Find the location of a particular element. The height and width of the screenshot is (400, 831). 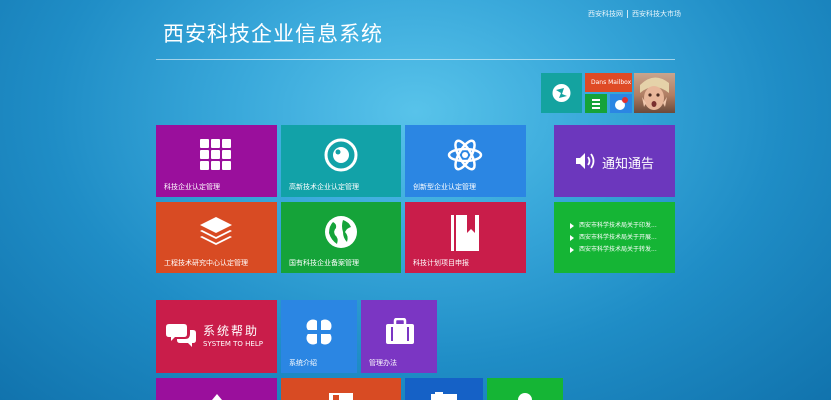

tile-system-intro: 系统介绍 is located at coordinates (319, 336).